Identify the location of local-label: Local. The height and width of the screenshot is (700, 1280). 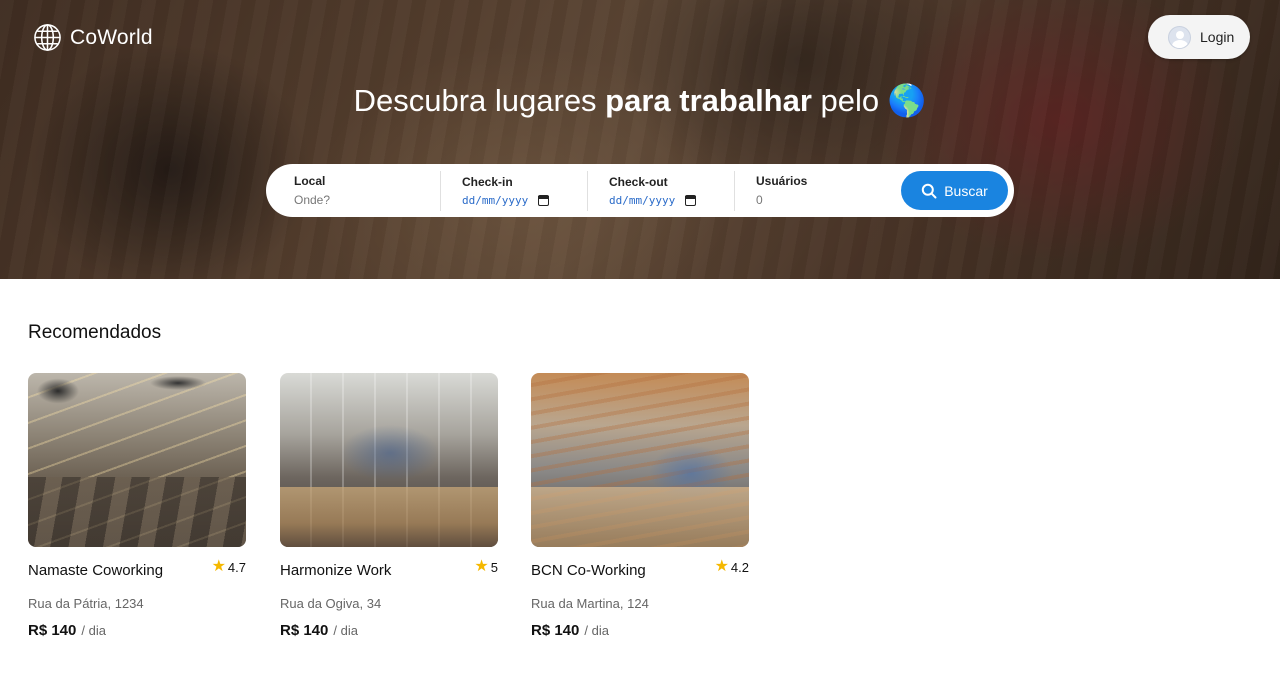
(310, 181).